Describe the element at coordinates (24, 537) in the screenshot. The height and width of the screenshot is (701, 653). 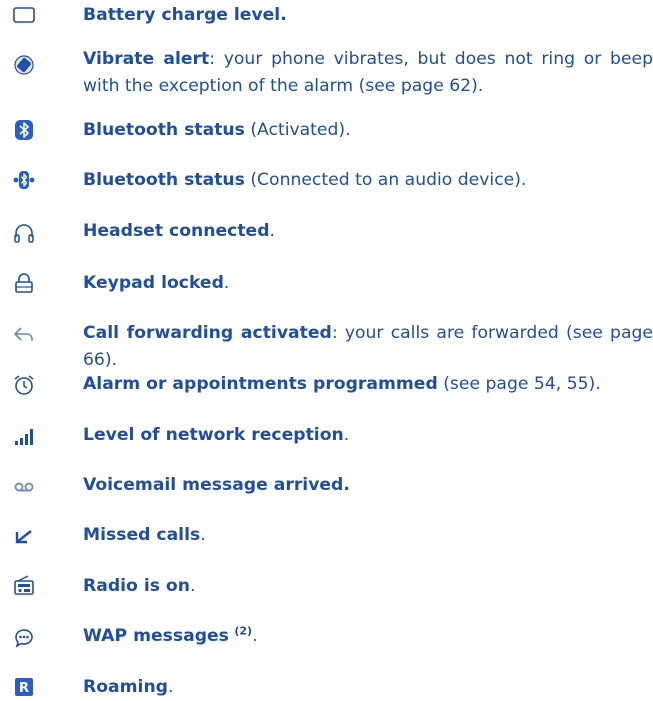
I see `missed-call-icon` at that location.